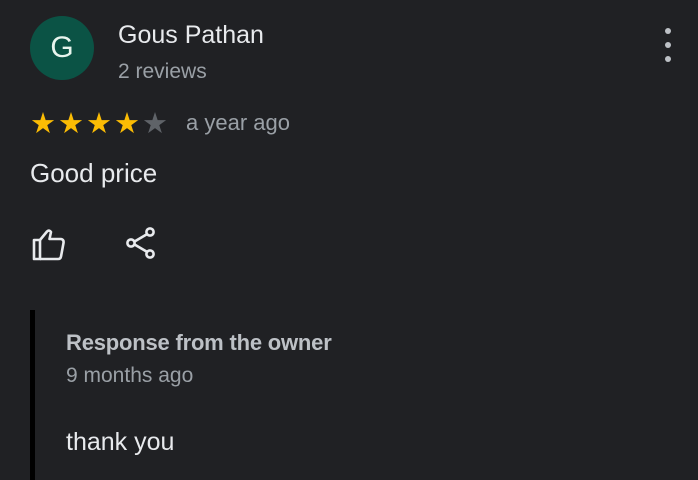  What do you see at coordinates (130, 375) in the screenshot?
I see `owner-response-time: 9 months ago` at bounding box center [130, 375].